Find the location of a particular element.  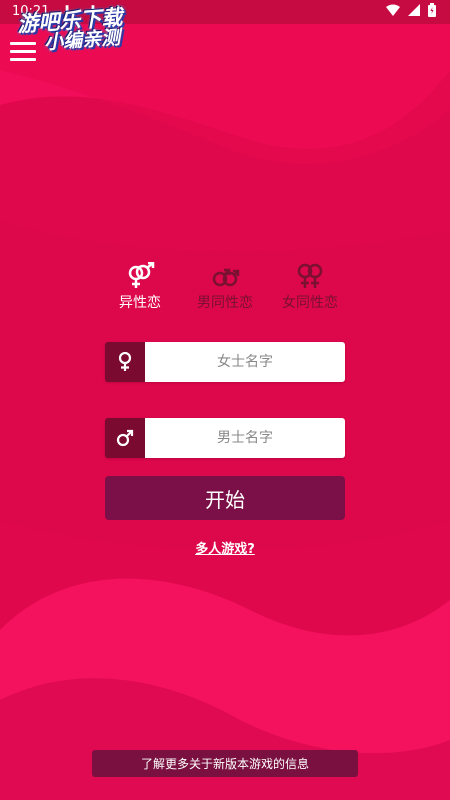

male-name-field is located at coordinates (225, 438).